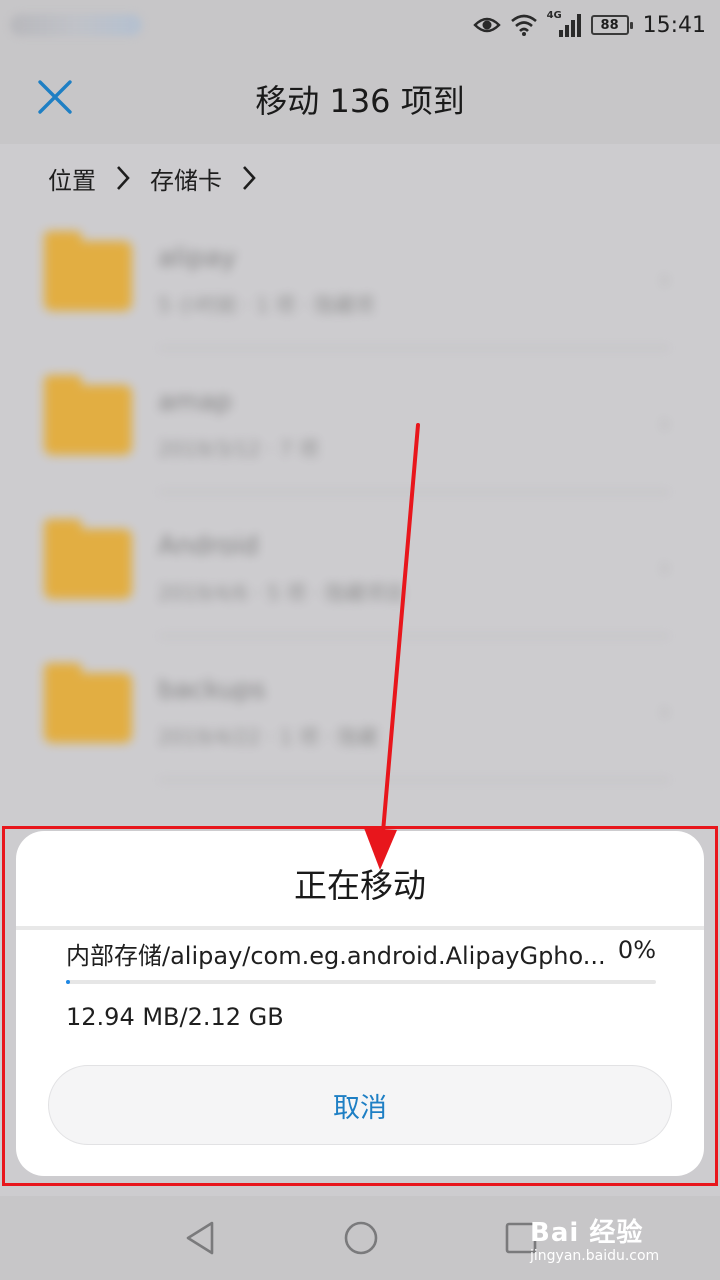 This screenshot has height=1280, width=720. I want to click on folder-name: Android, so click(208, 546).